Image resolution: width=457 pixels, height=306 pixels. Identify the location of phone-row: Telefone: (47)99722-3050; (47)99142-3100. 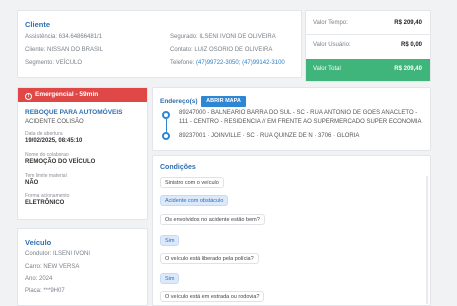
(227, 63).